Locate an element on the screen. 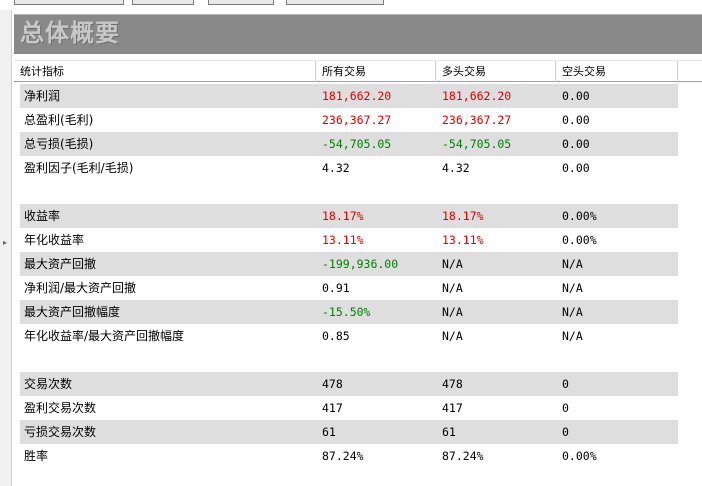 Image resolution: width=702 pixels, height=486 pixels. table-row: 总亏损(毛损) -54,705.05 -54,705.05 0.00 is located at coordinates (349, 144).